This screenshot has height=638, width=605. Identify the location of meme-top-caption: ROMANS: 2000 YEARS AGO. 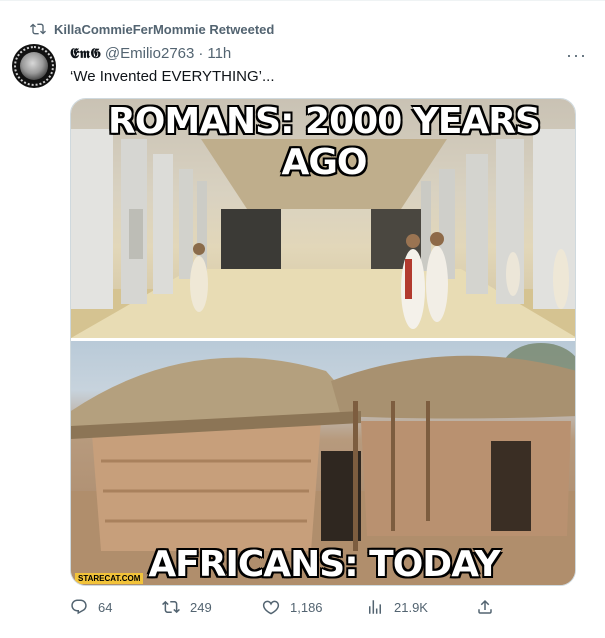
(324, 142).